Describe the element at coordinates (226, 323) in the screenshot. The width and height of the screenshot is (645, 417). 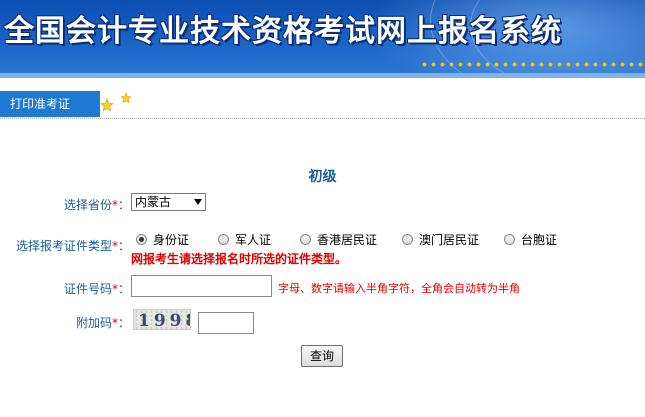
I see `captcha-input` at that location.